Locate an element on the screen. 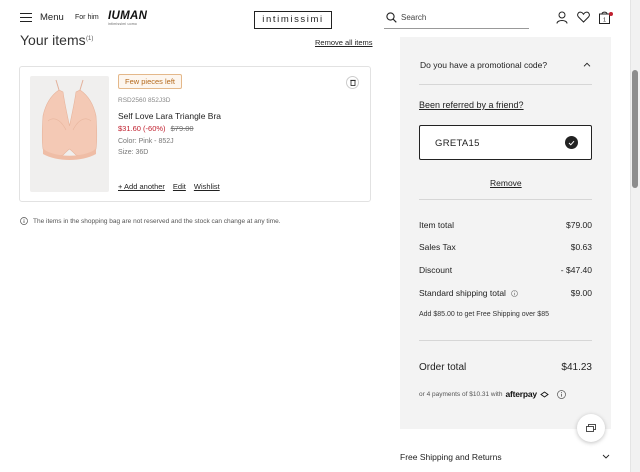 The height and width of the screenshot is (472, 640). free-shipping-note: Add $85.00 to get Free Shipping over $85 is located at coordinates (484, 314).